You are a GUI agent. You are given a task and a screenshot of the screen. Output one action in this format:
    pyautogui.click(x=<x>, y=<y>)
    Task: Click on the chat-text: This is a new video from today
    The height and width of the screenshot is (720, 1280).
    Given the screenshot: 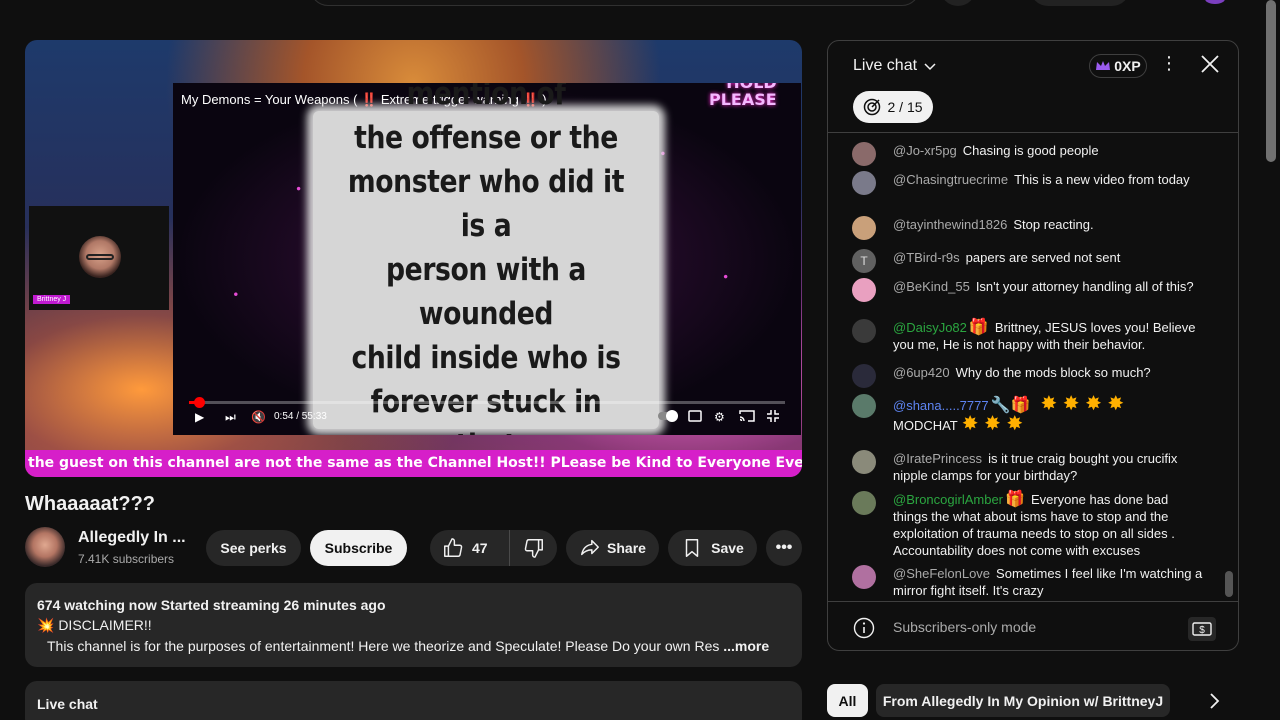 What is the action you would take?
    pyautogui.click(x=1102, y=179)
    